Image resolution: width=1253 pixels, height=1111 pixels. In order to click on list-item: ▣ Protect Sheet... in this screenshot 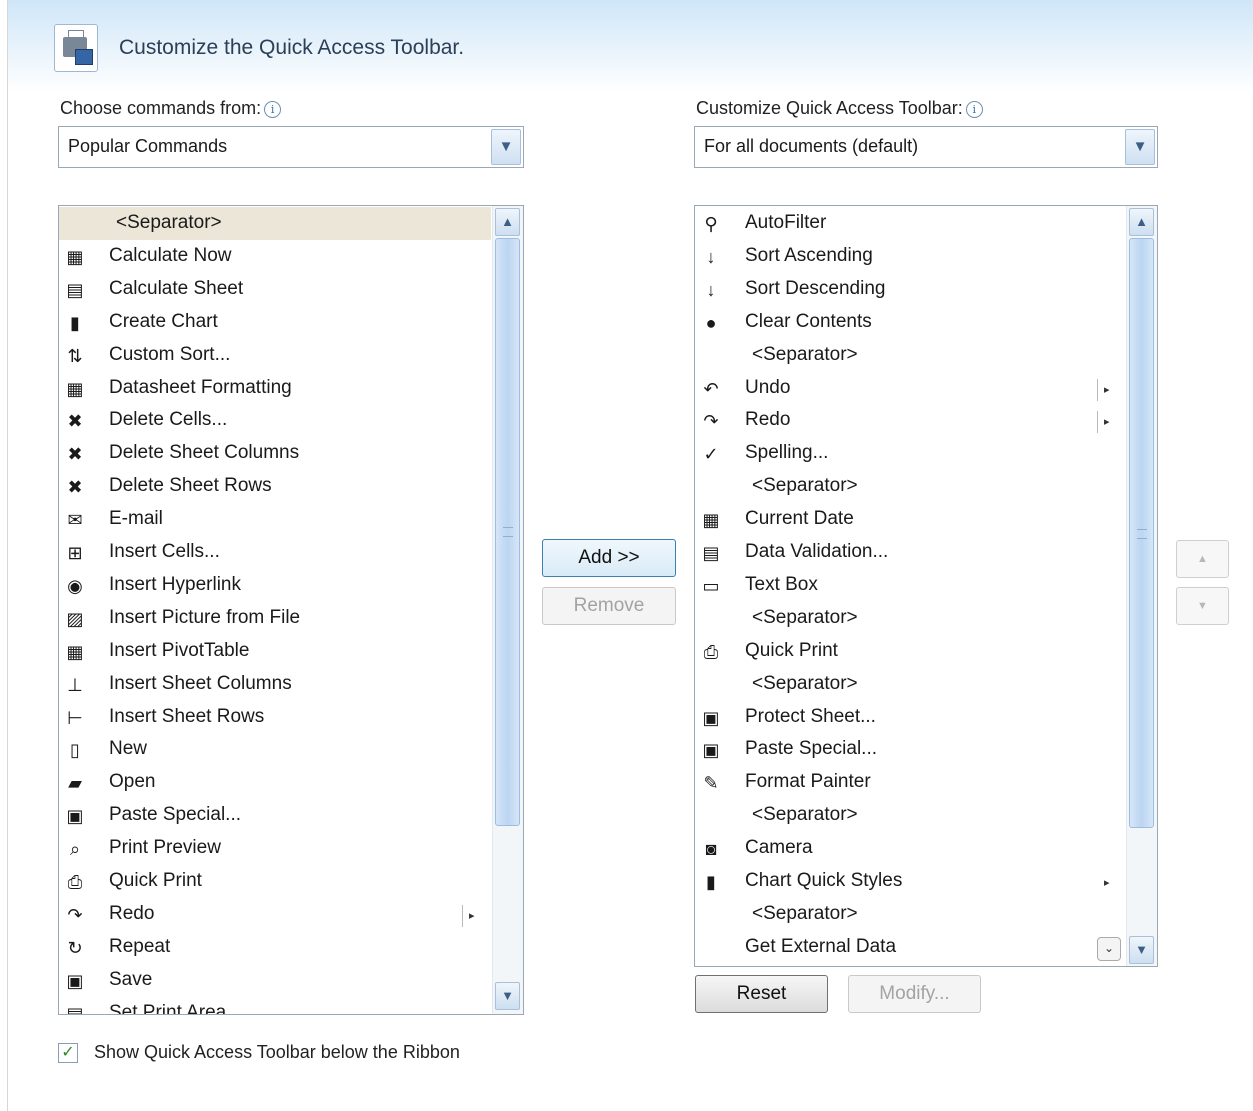, I will do `click(911, 717)`.